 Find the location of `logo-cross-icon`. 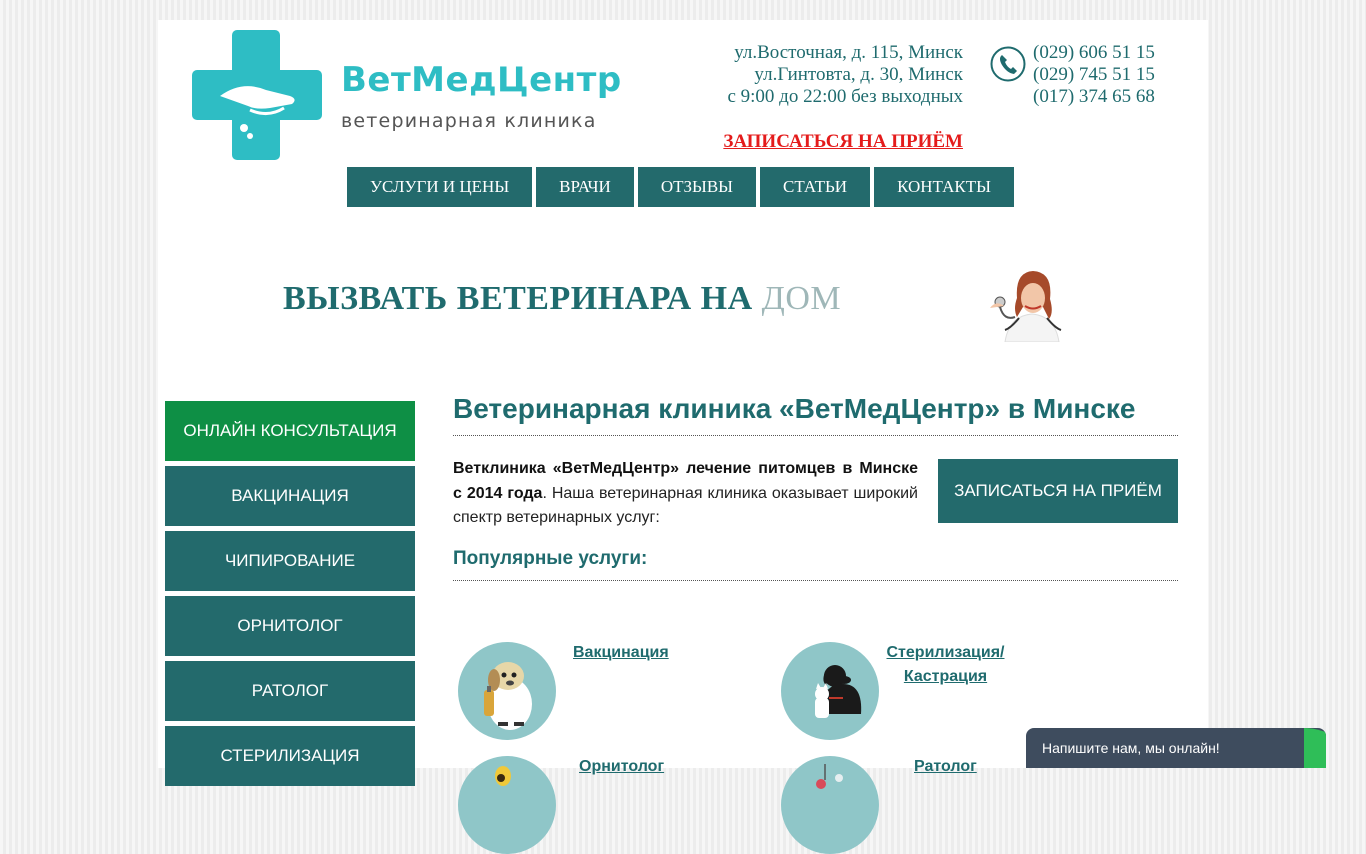

logo-cross-icon is located at coordinates (257, 95).